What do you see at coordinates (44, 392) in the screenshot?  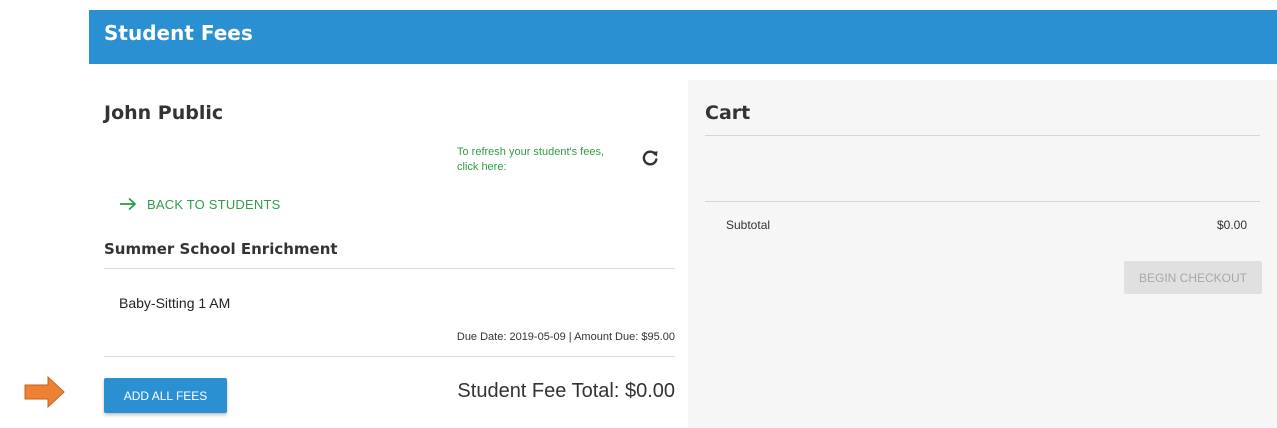 I see `orange-arrow-icon` at bounding box center [44, 392].